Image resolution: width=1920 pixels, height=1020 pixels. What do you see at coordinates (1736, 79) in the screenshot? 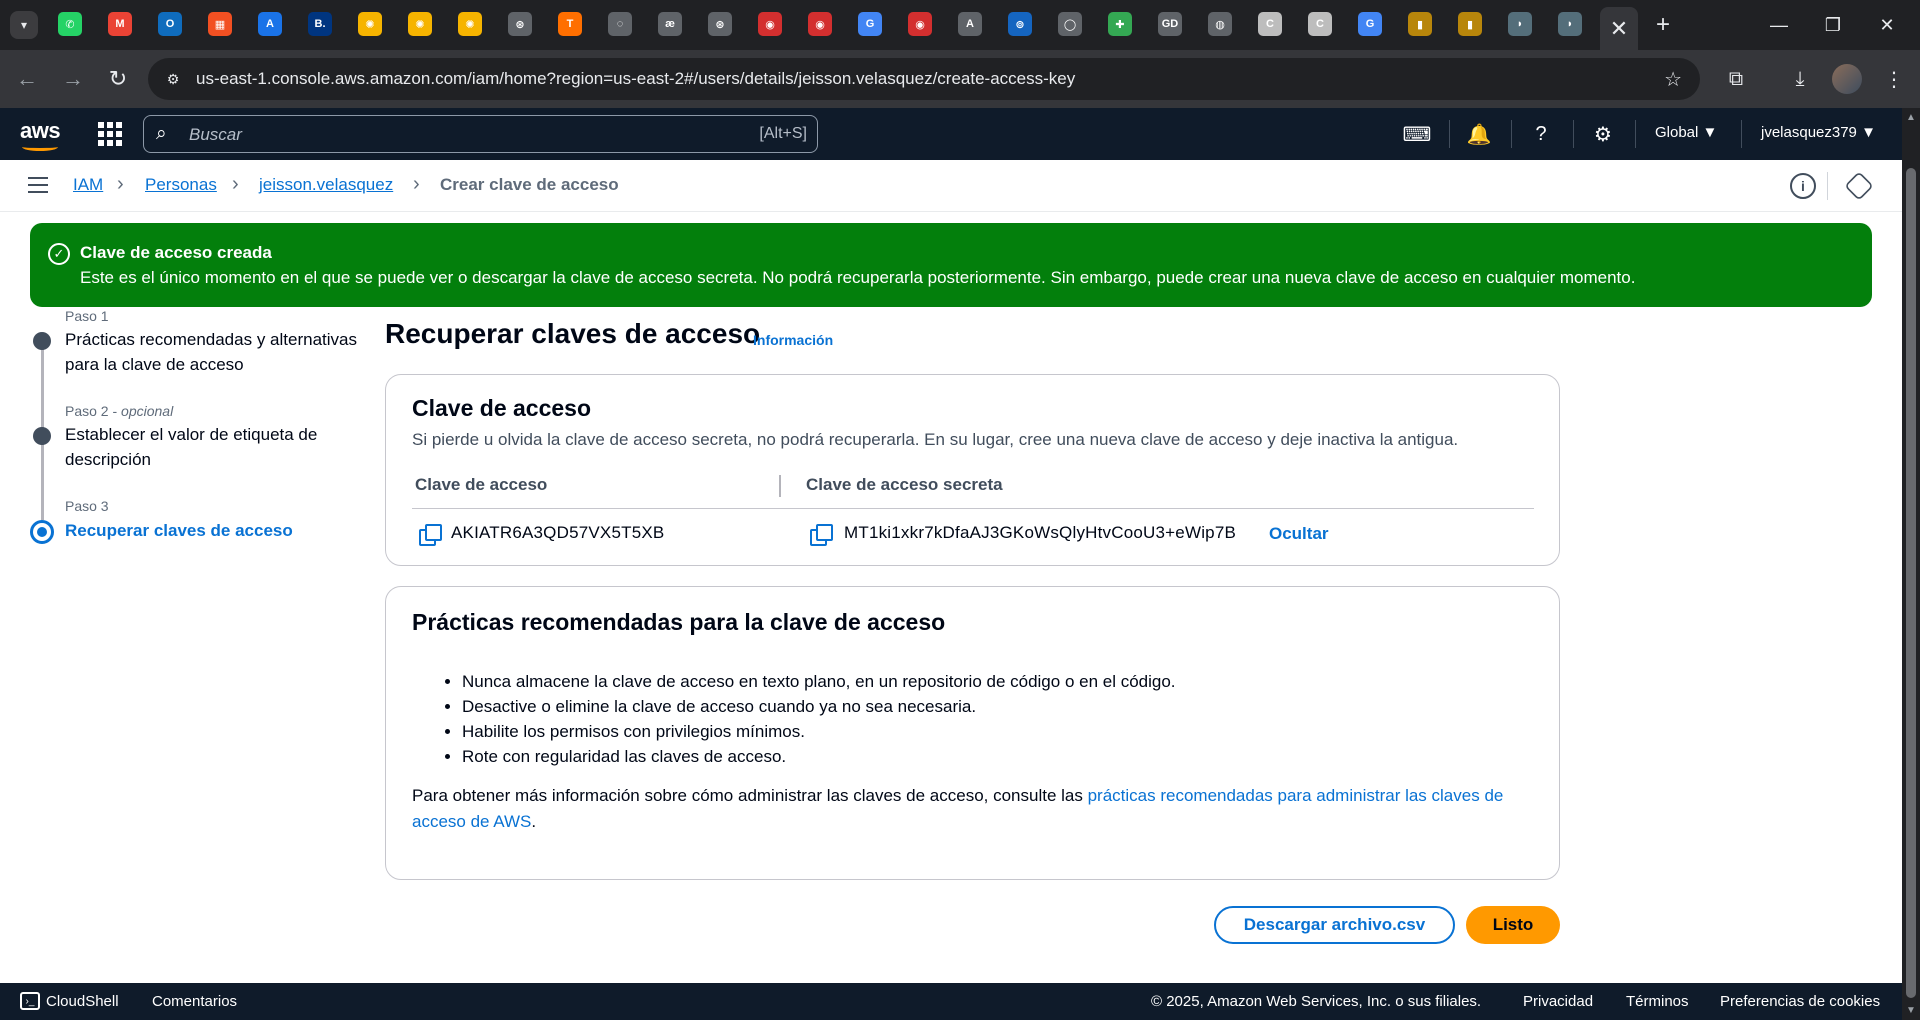
I see `extensions-icon: ⧉` at bounding box center [1736, 79].